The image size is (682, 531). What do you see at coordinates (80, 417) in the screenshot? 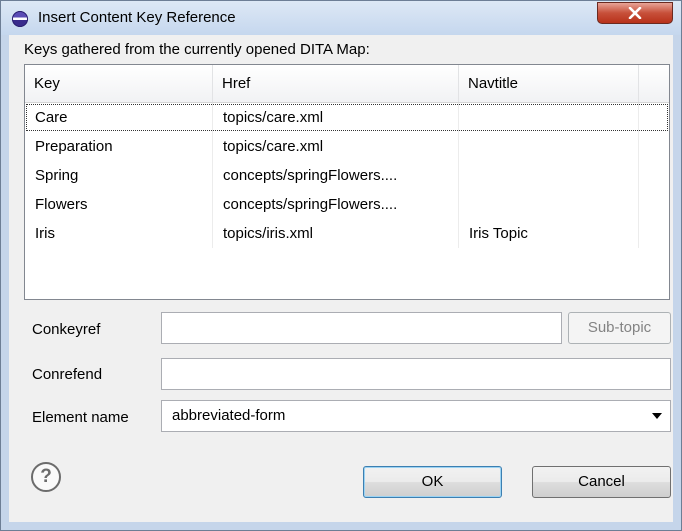
I see `element-name-label: Element name` at bounding box center [80, 417].